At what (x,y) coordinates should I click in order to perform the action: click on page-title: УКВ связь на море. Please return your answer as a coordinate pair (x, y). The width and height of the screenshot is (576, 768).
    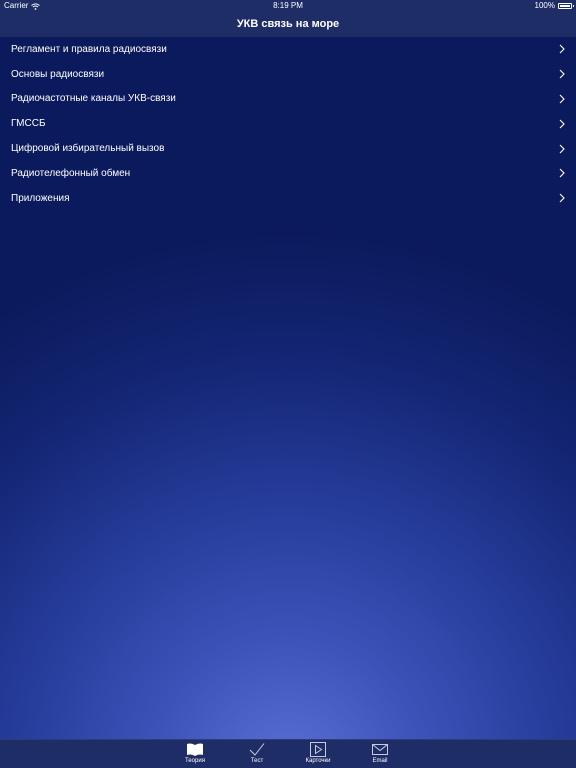
    Looking at the image, I should click on (288, 24).